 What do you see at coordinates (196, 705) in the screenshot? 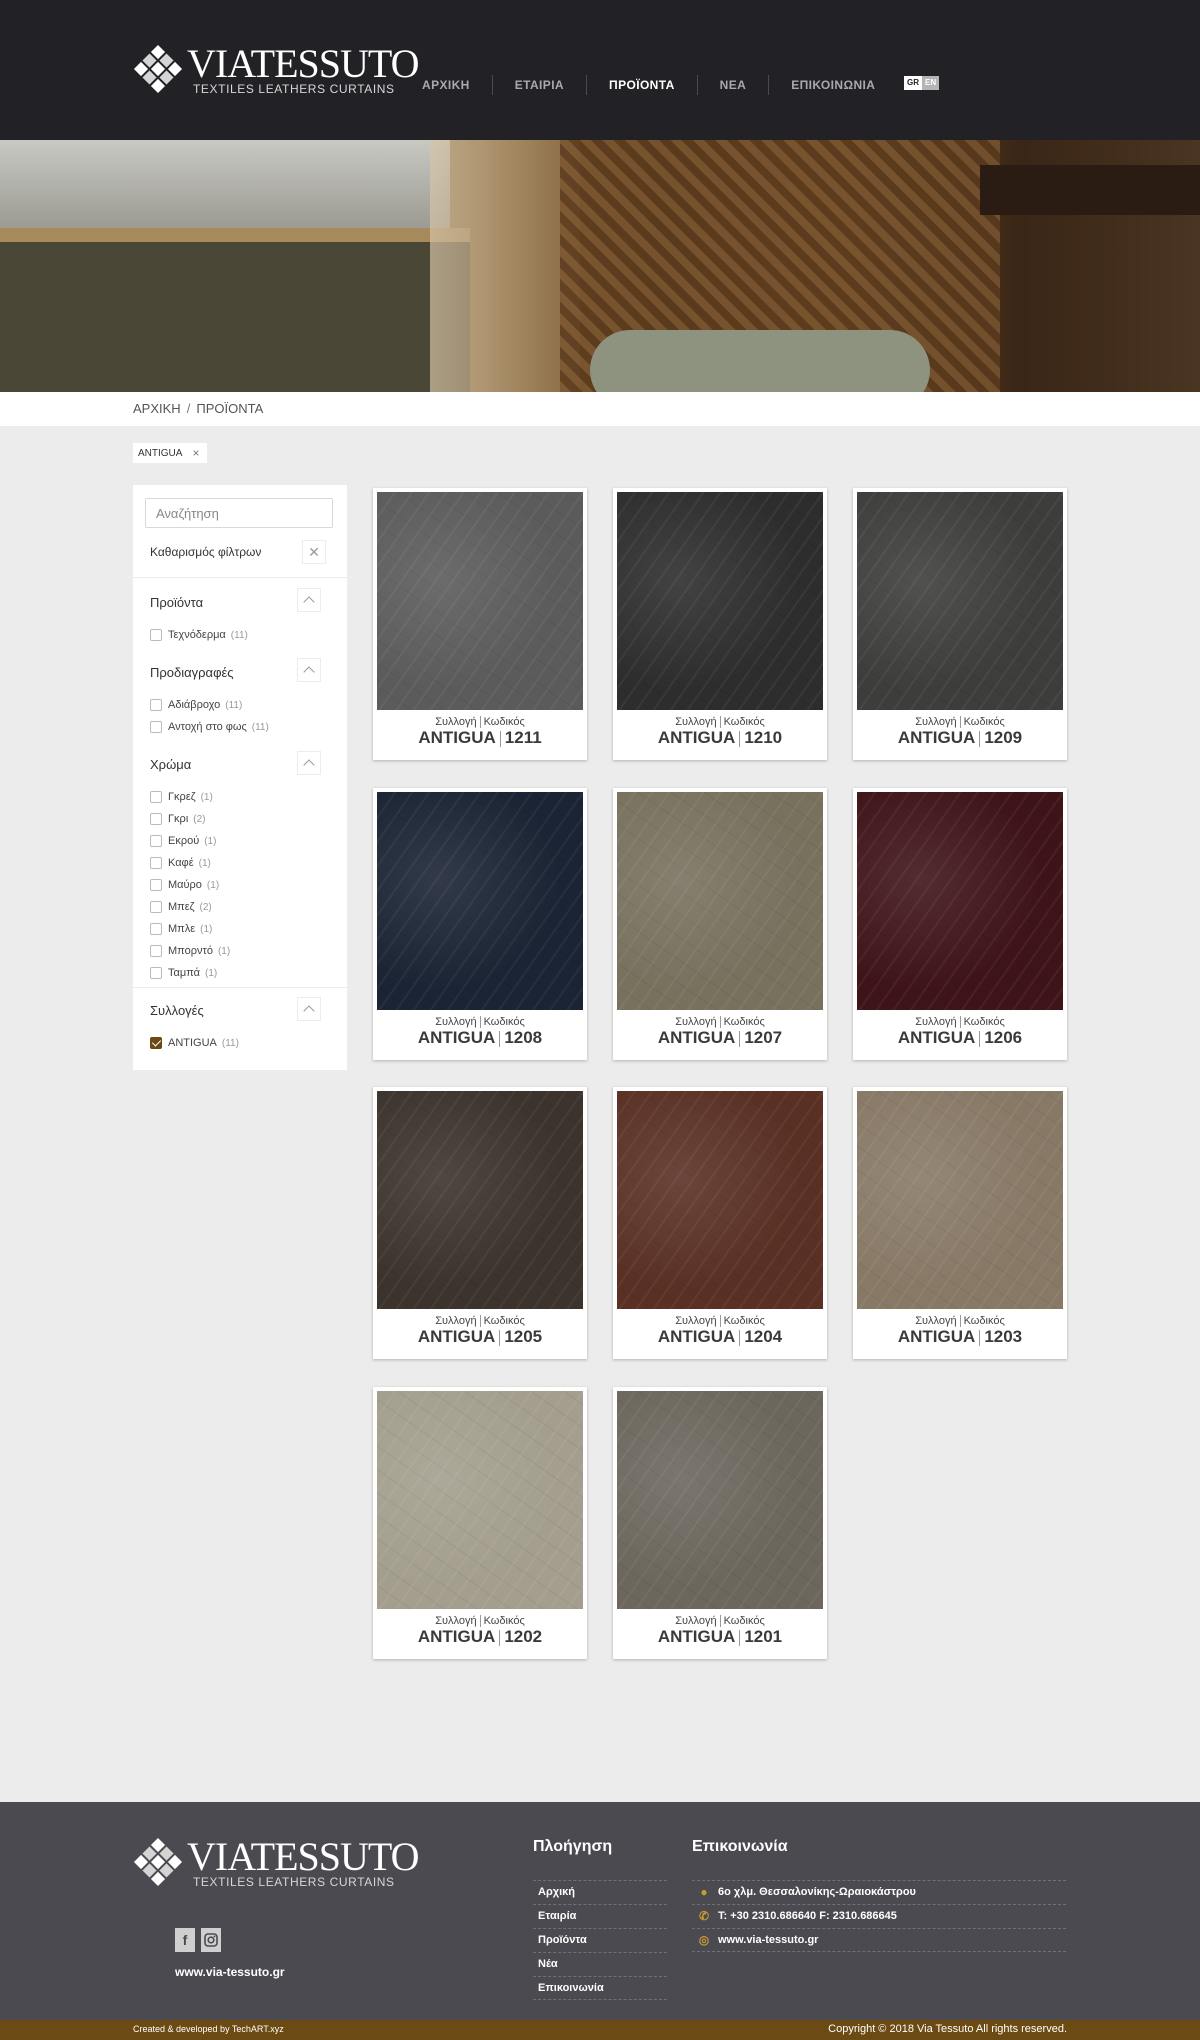
I see `option-waterproof: Αδιάβροχο (11)` at bounding box center [196, 705].